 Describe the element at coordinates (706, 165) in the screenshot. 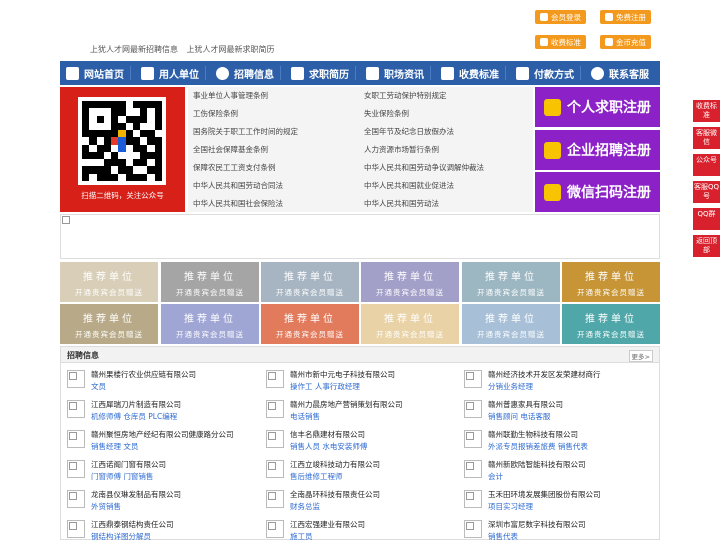

I see `side-button: 公众号` at that location.